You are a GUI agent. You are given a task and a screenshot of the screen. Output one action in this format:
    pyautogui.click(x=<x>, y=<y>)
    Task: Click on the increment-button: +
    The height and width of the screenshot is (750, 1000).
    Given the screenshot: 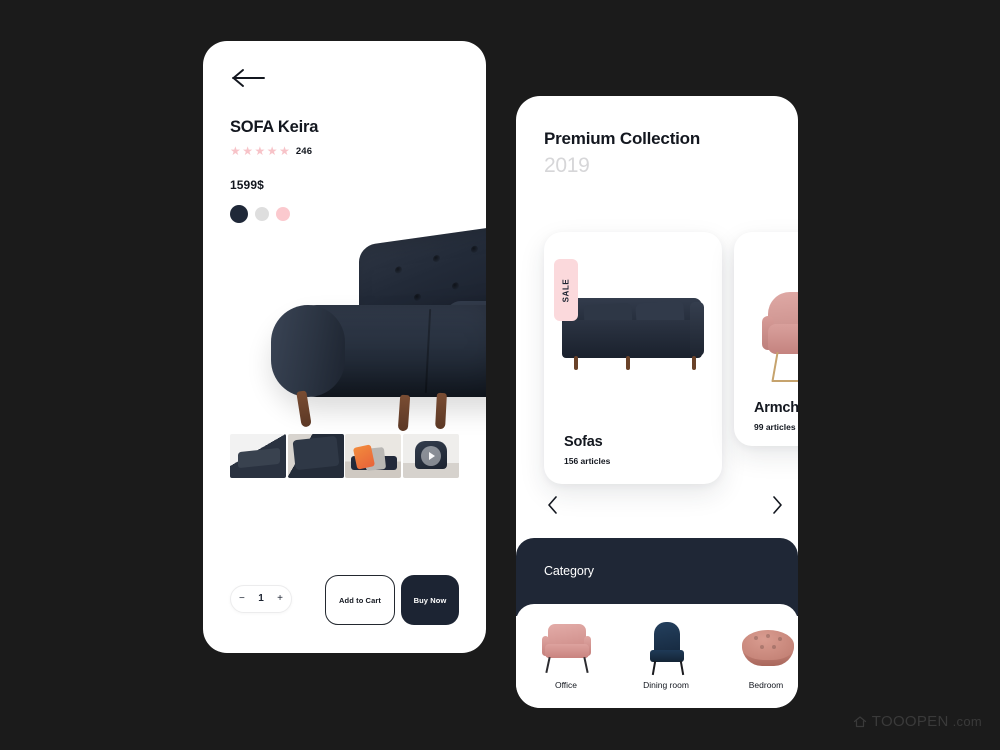 What is the action you would take?
    pyautogui.click(x=280, y=599)
    